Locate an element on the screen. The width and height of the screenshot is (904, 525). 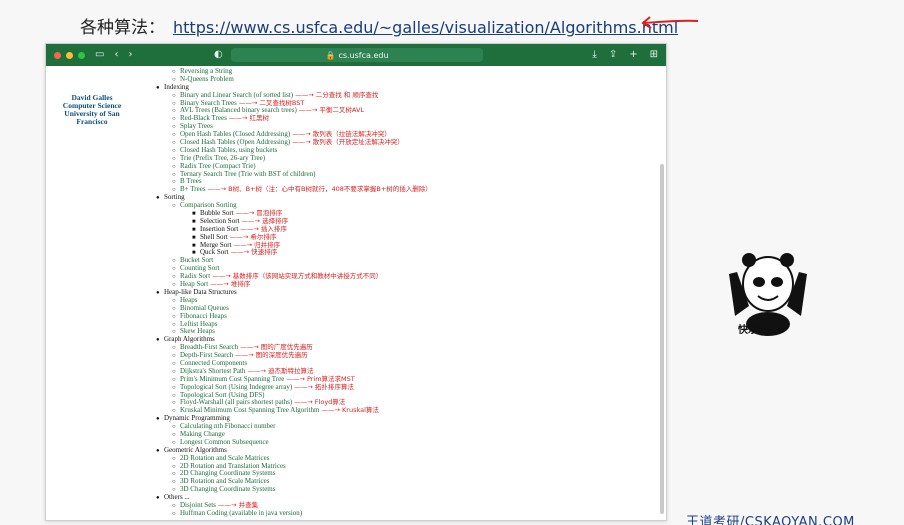
list-item-label: Breadth-First Search is located at coordinates (209, 347).